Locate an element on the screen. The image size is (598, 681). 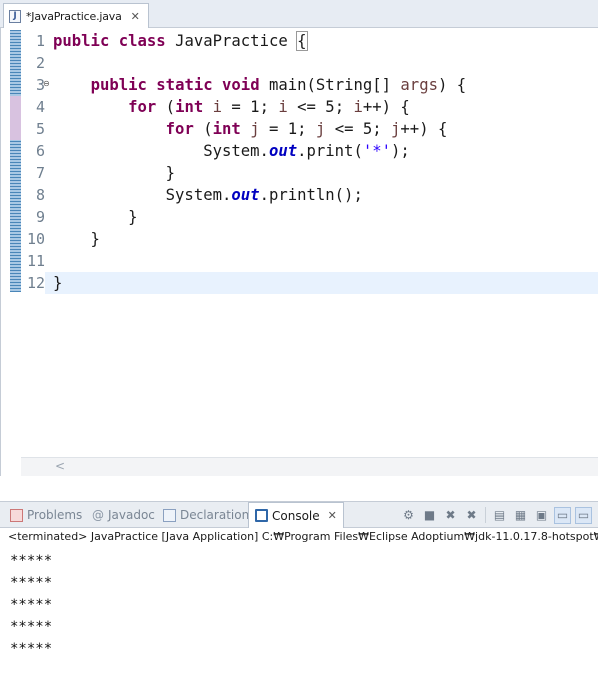
scroll-left-icon: < is located at coordinates (60, 466).